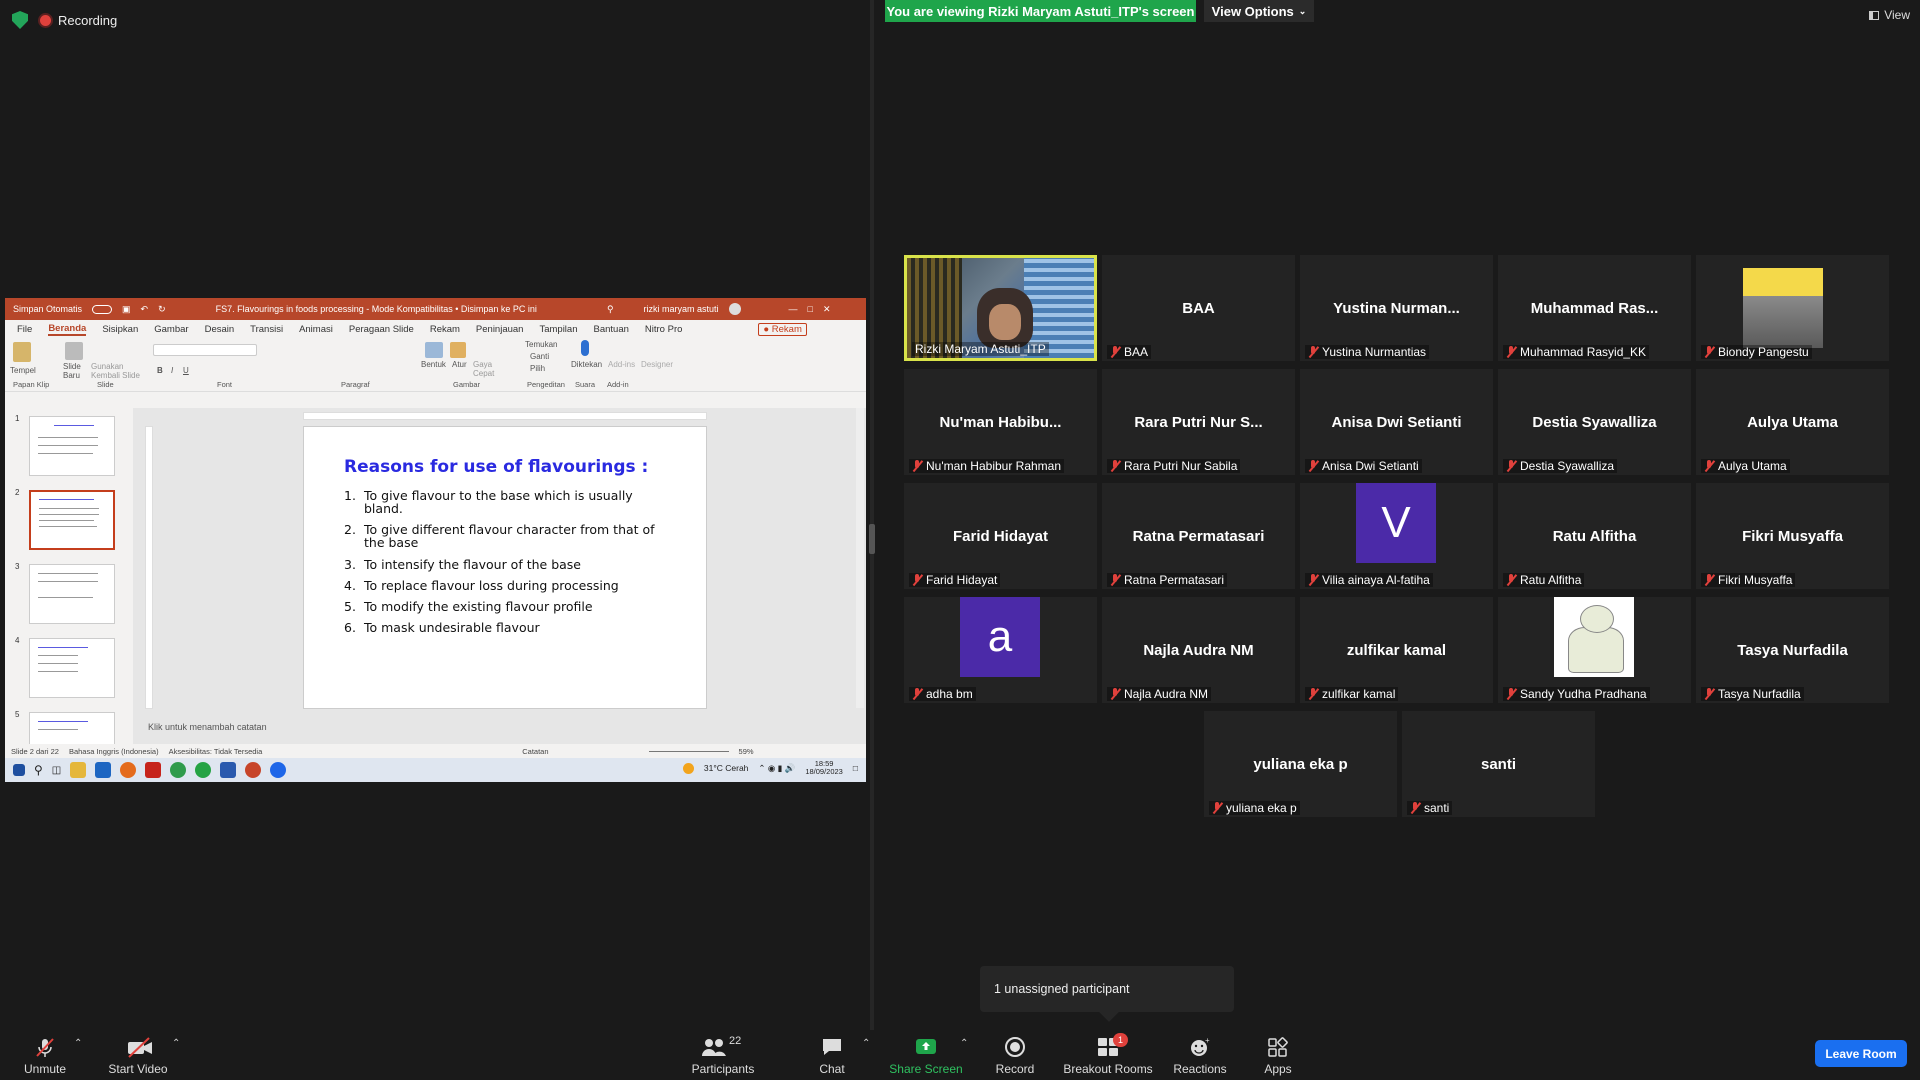 The width and height of the screenshot is (1920, 1080). Describe the element at coordinates (793, 309) in the screenshot. I see `minimize-icon: —` at that location.